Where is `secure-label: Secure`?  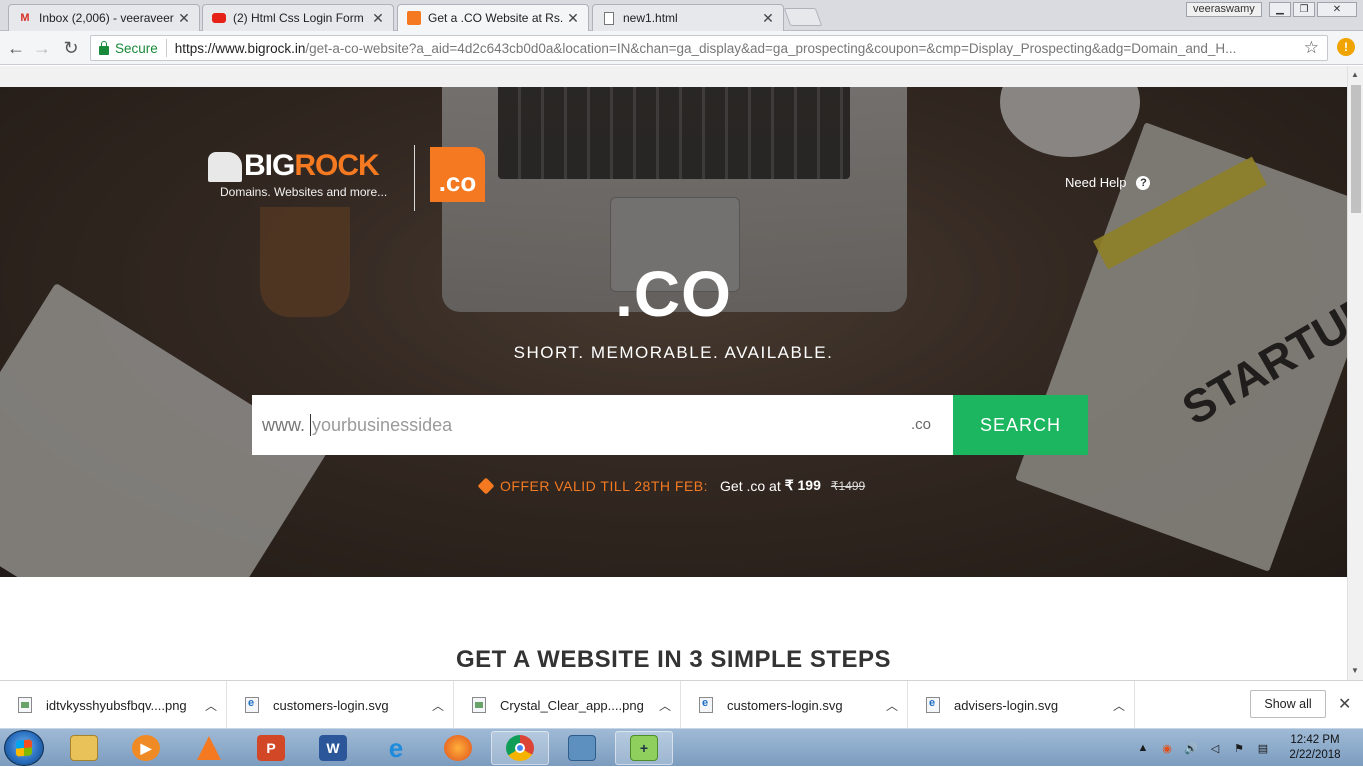
secure-label: Secure is located at coordinates (136, 48).